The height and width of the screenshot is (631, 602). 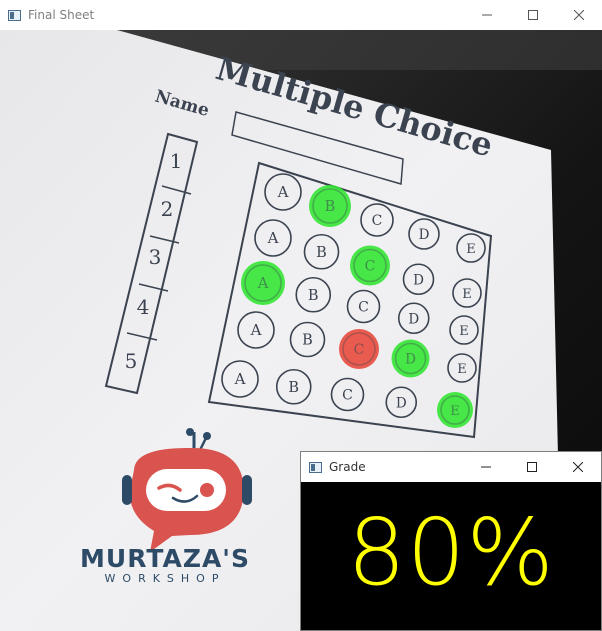 What do you see at coordinates (143, 307) in the screenshot?
I see `question-number-4: 4` at bounding box center [143, 307].